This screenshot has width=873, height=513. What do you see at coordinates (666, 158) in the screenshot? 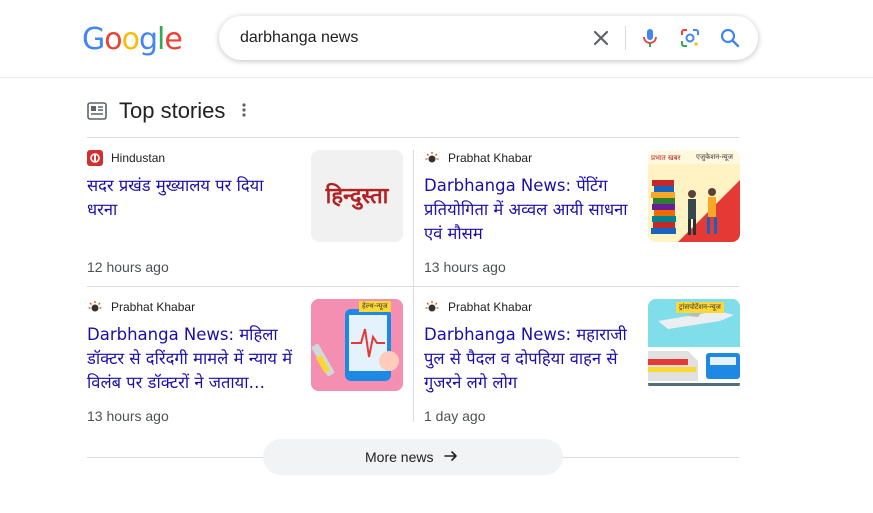
I see `svg-text: प्रभात खबर` at bounding box center [666, 158].